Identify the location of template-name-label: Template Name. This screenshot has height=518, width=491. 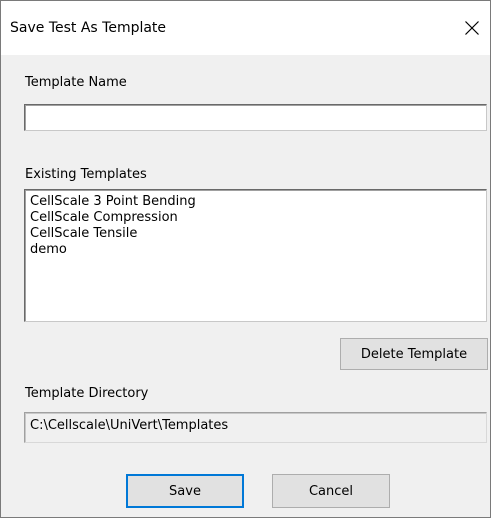
(76, 82).